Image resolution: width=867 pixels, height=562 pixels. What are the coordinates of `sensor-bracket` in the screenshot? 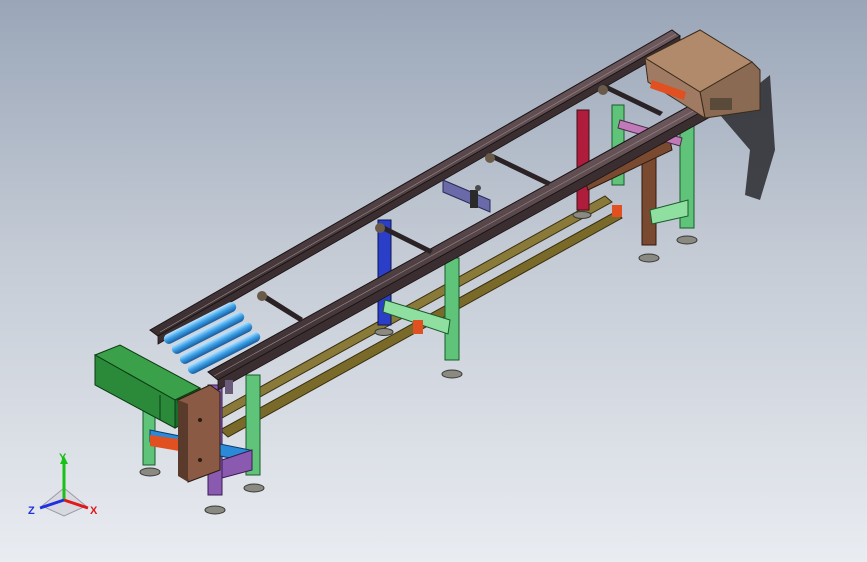 It's located at (466, 196).